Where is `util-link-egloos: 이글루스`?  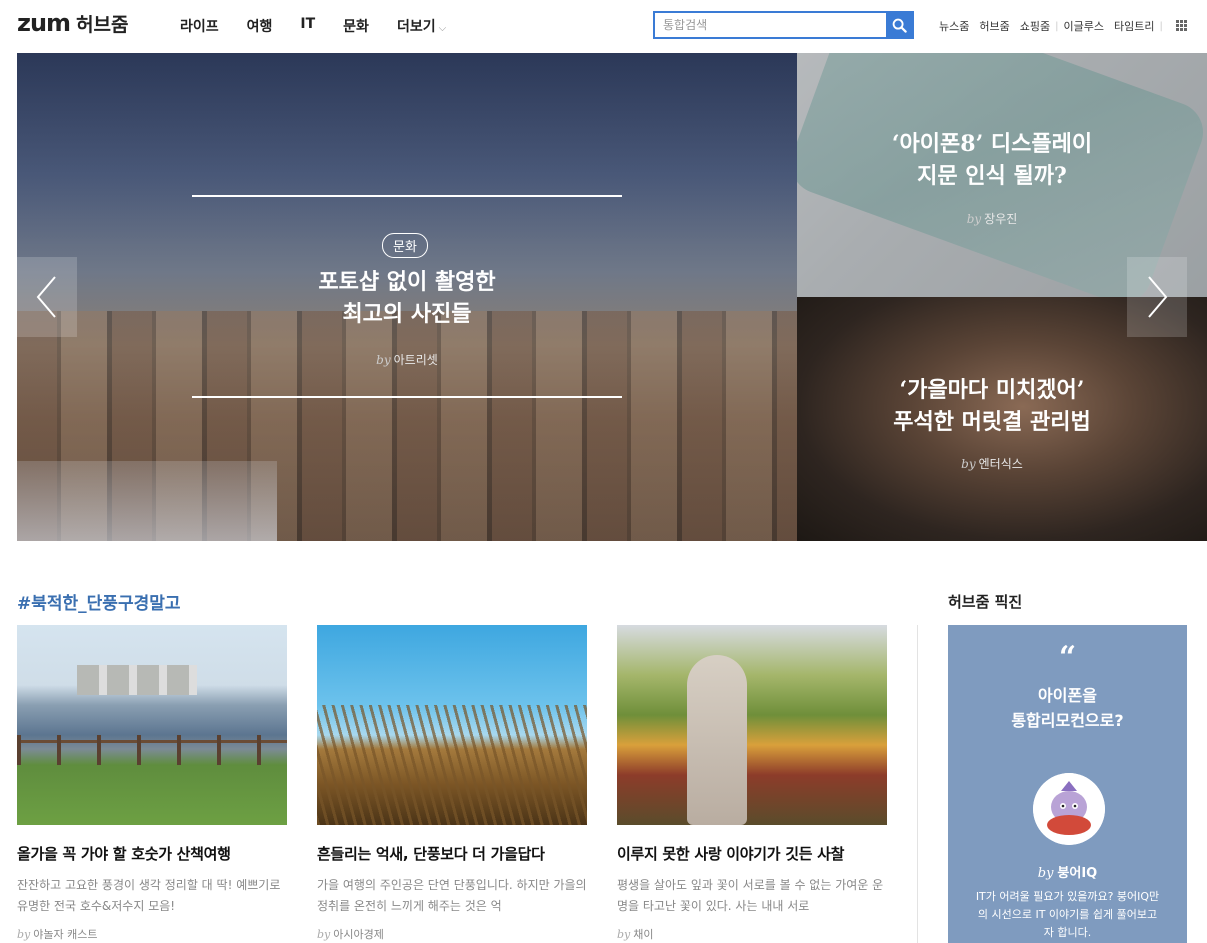 util-link-egloos: 이글루스 is located at coordinates (1084, 26).